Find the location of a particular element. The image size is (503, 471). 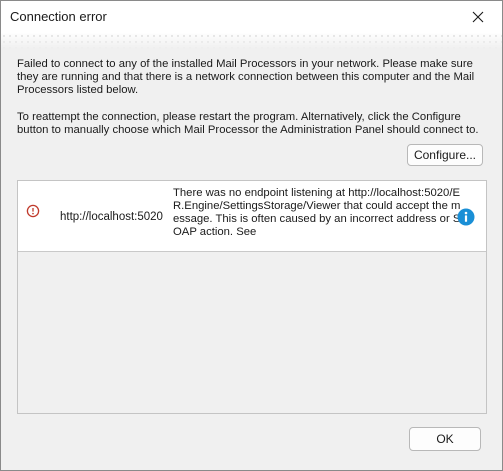

close-button is located at coordinates (478, 17).